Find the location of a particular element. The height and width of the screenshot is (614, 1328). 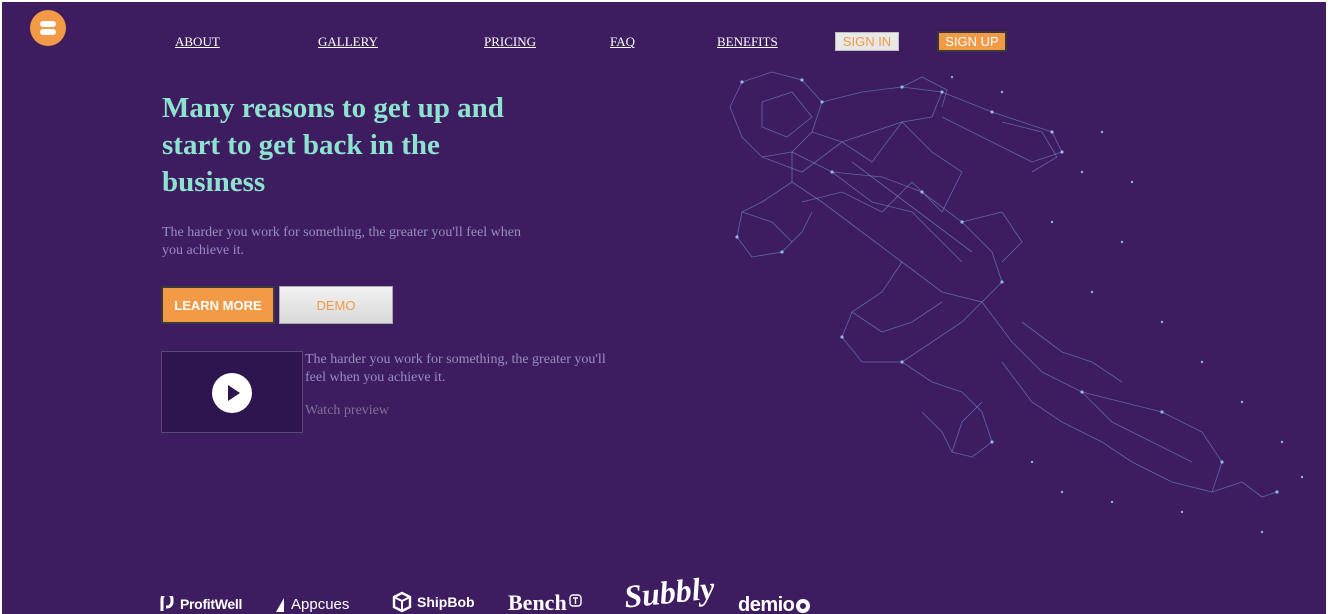

nav-about-link: ABOUT is located at coordinates (197, 42).